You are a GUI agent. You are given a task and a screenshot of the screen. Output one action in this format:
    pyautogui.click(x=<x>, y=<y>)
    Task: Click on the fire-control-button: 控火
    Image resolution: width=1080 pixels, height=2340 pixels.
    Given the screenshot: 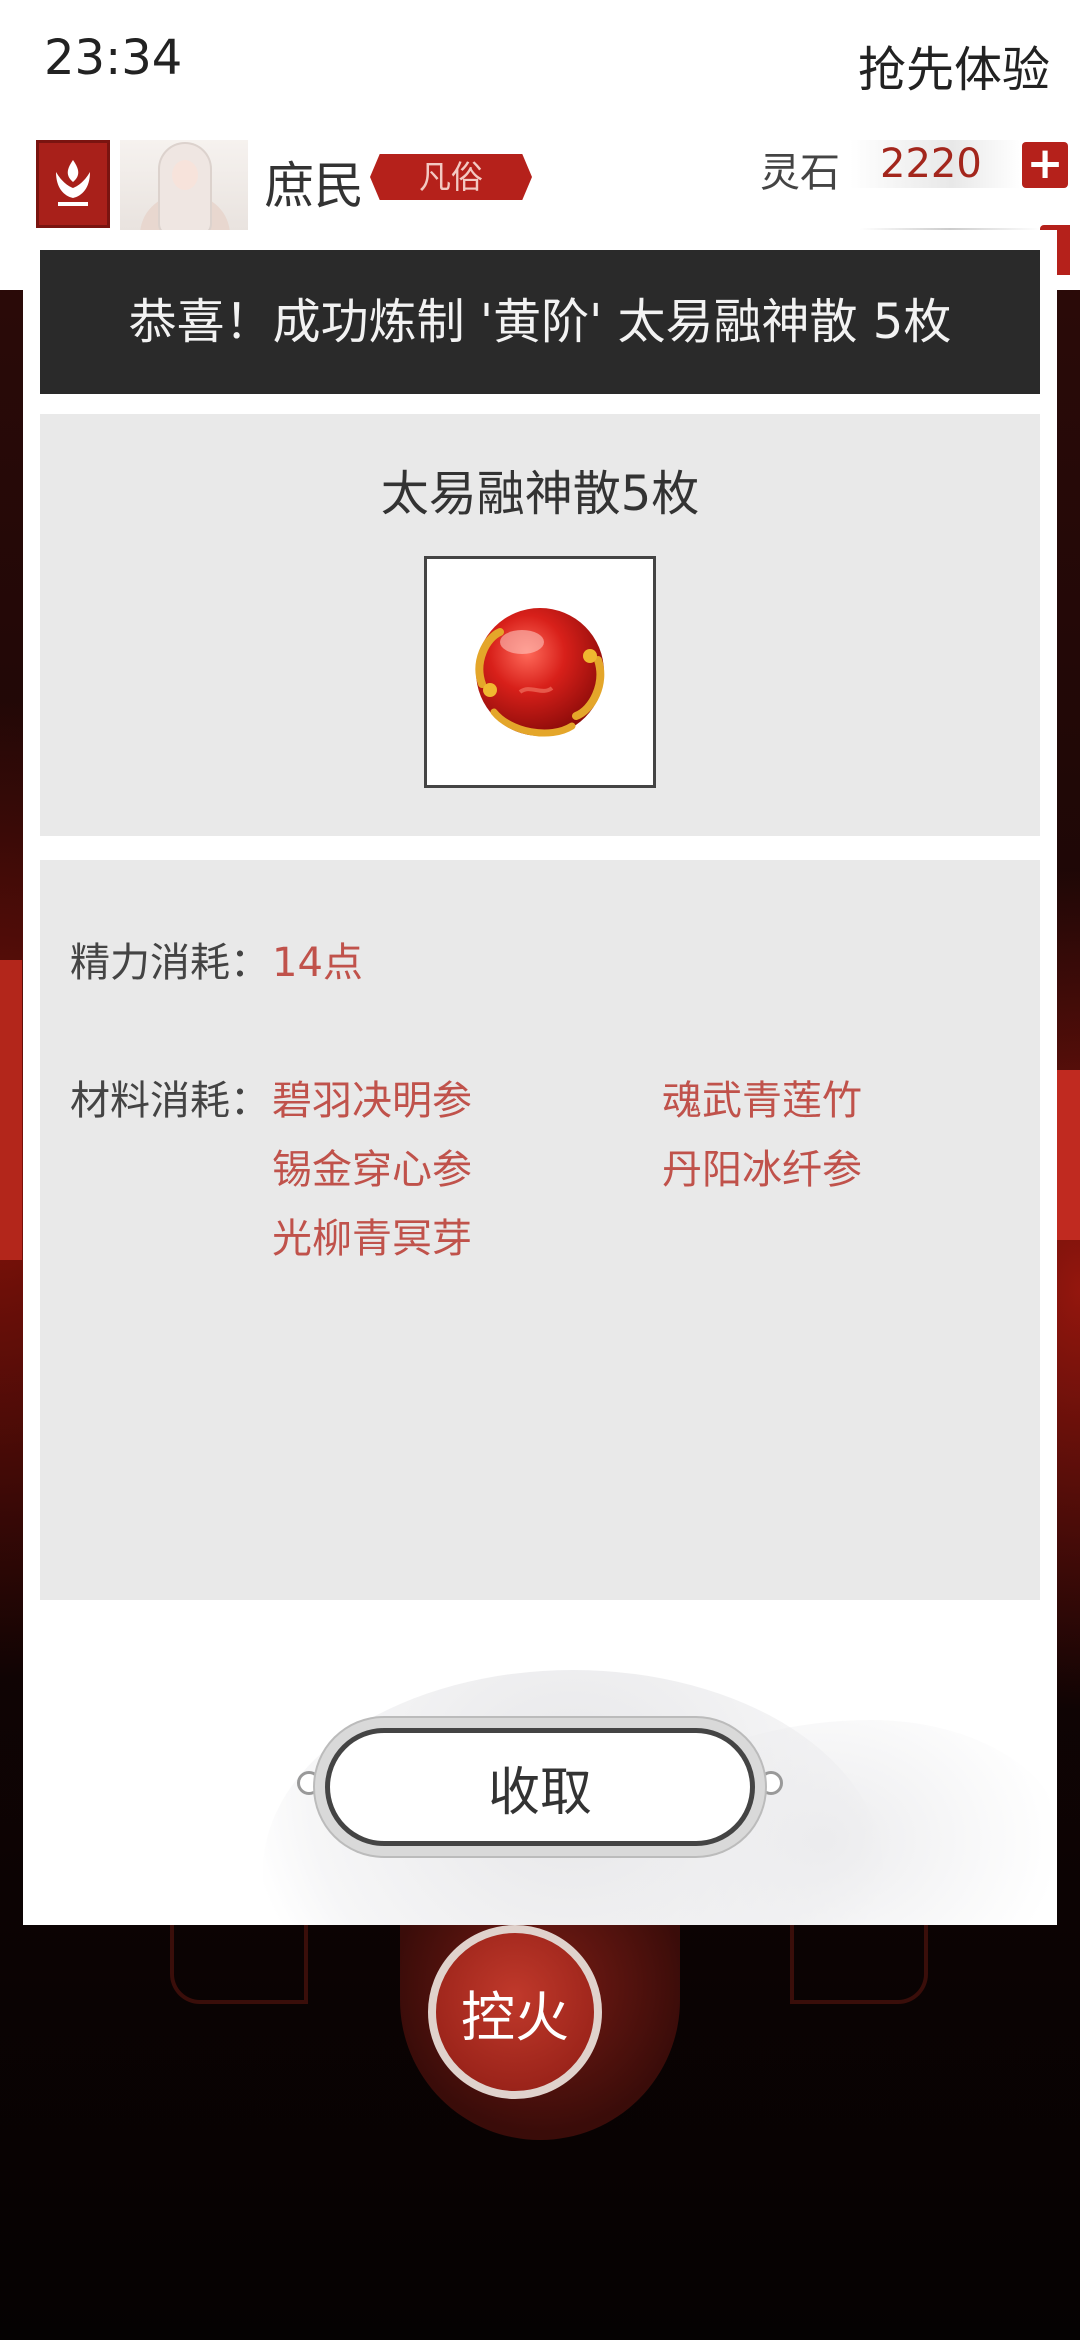 What is the action you would take?
    pyautogui.click(x=515, y=2012)
    